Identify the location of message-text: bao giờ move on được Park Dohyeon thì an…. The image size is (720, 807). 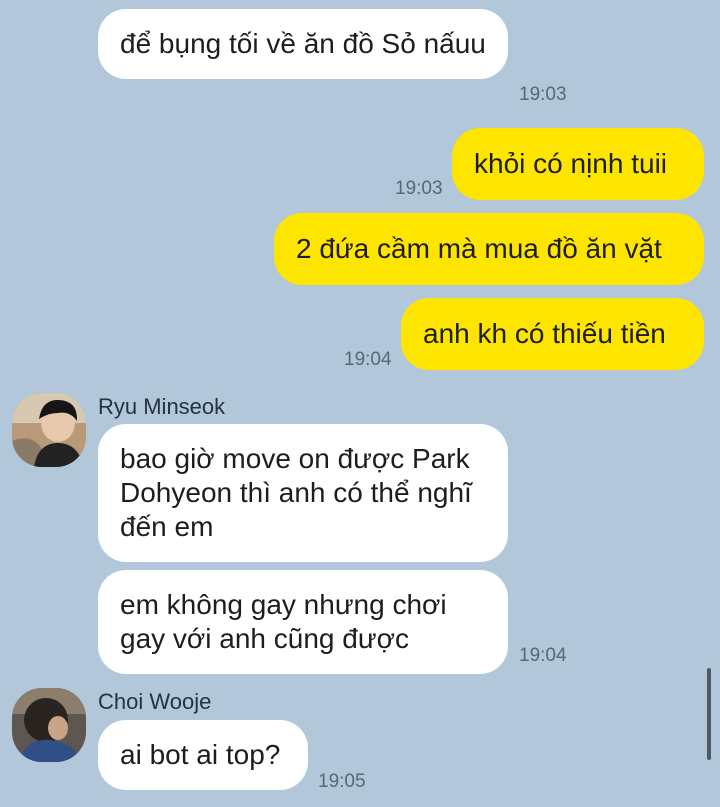
(296, 492).